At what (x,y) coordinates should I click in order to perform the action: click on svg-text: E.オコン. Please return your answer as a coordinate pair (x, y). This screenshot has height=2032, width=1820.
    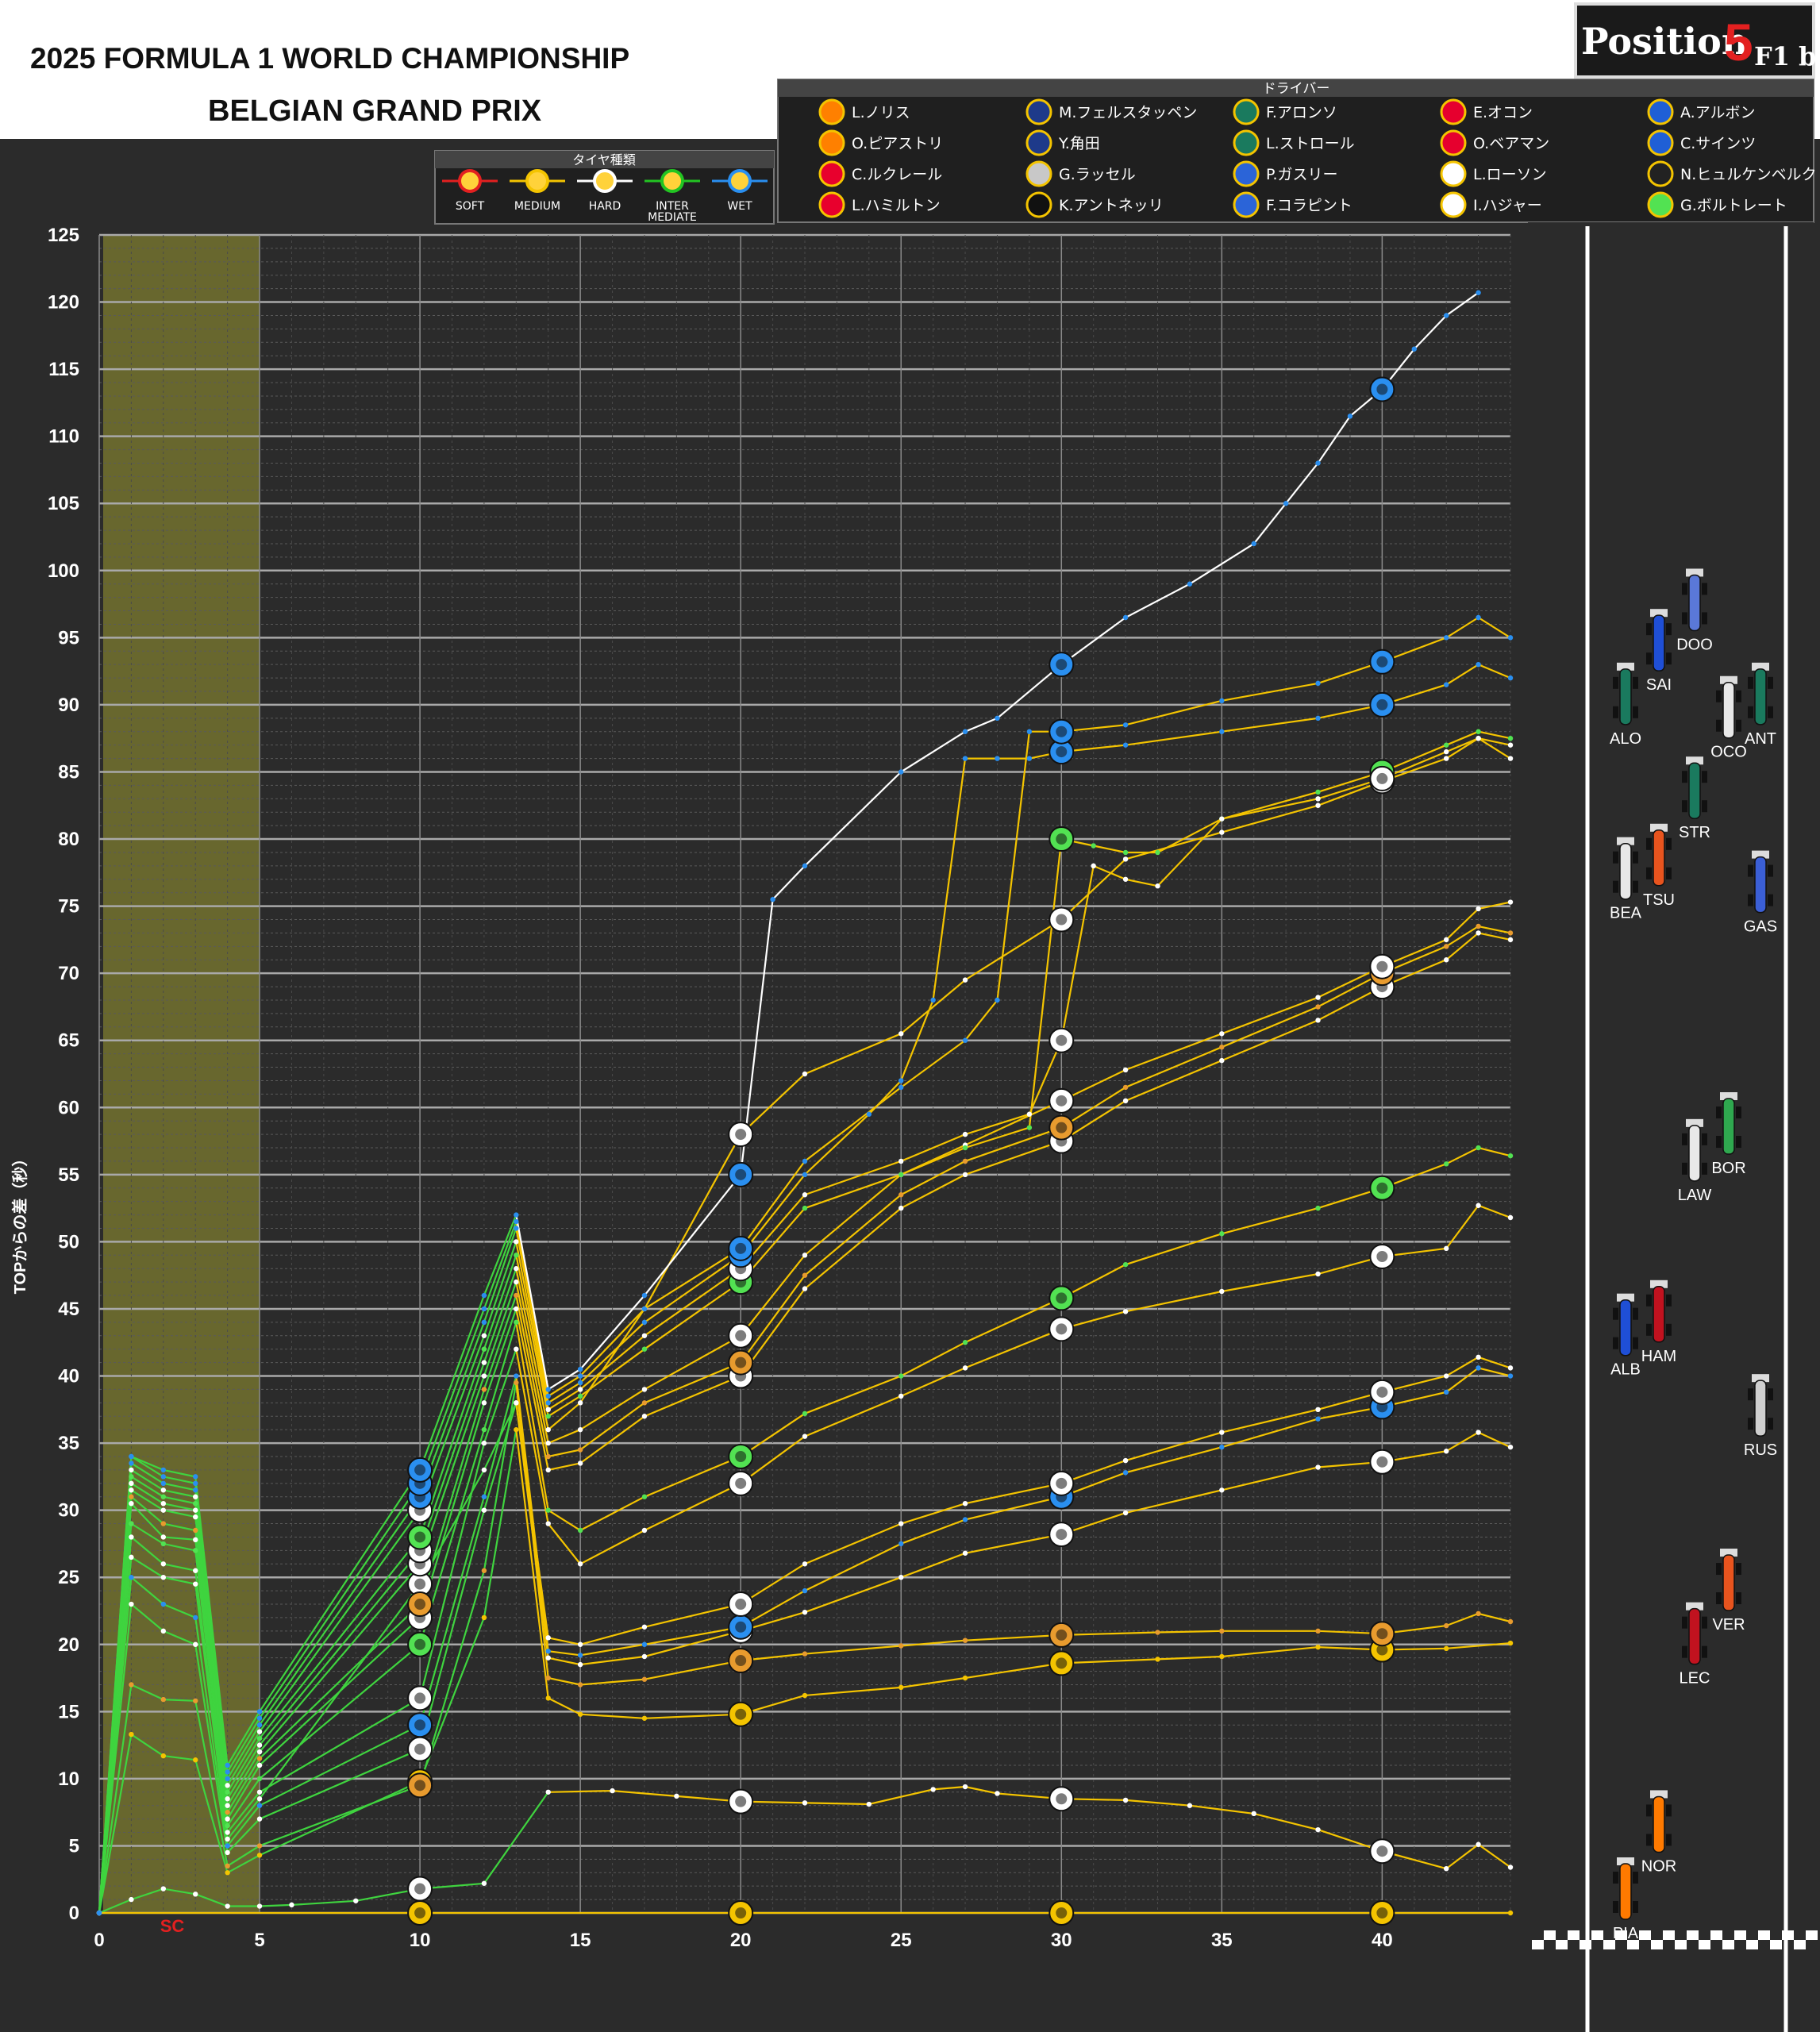
    Looking at the image, I should click on (1503, 112).